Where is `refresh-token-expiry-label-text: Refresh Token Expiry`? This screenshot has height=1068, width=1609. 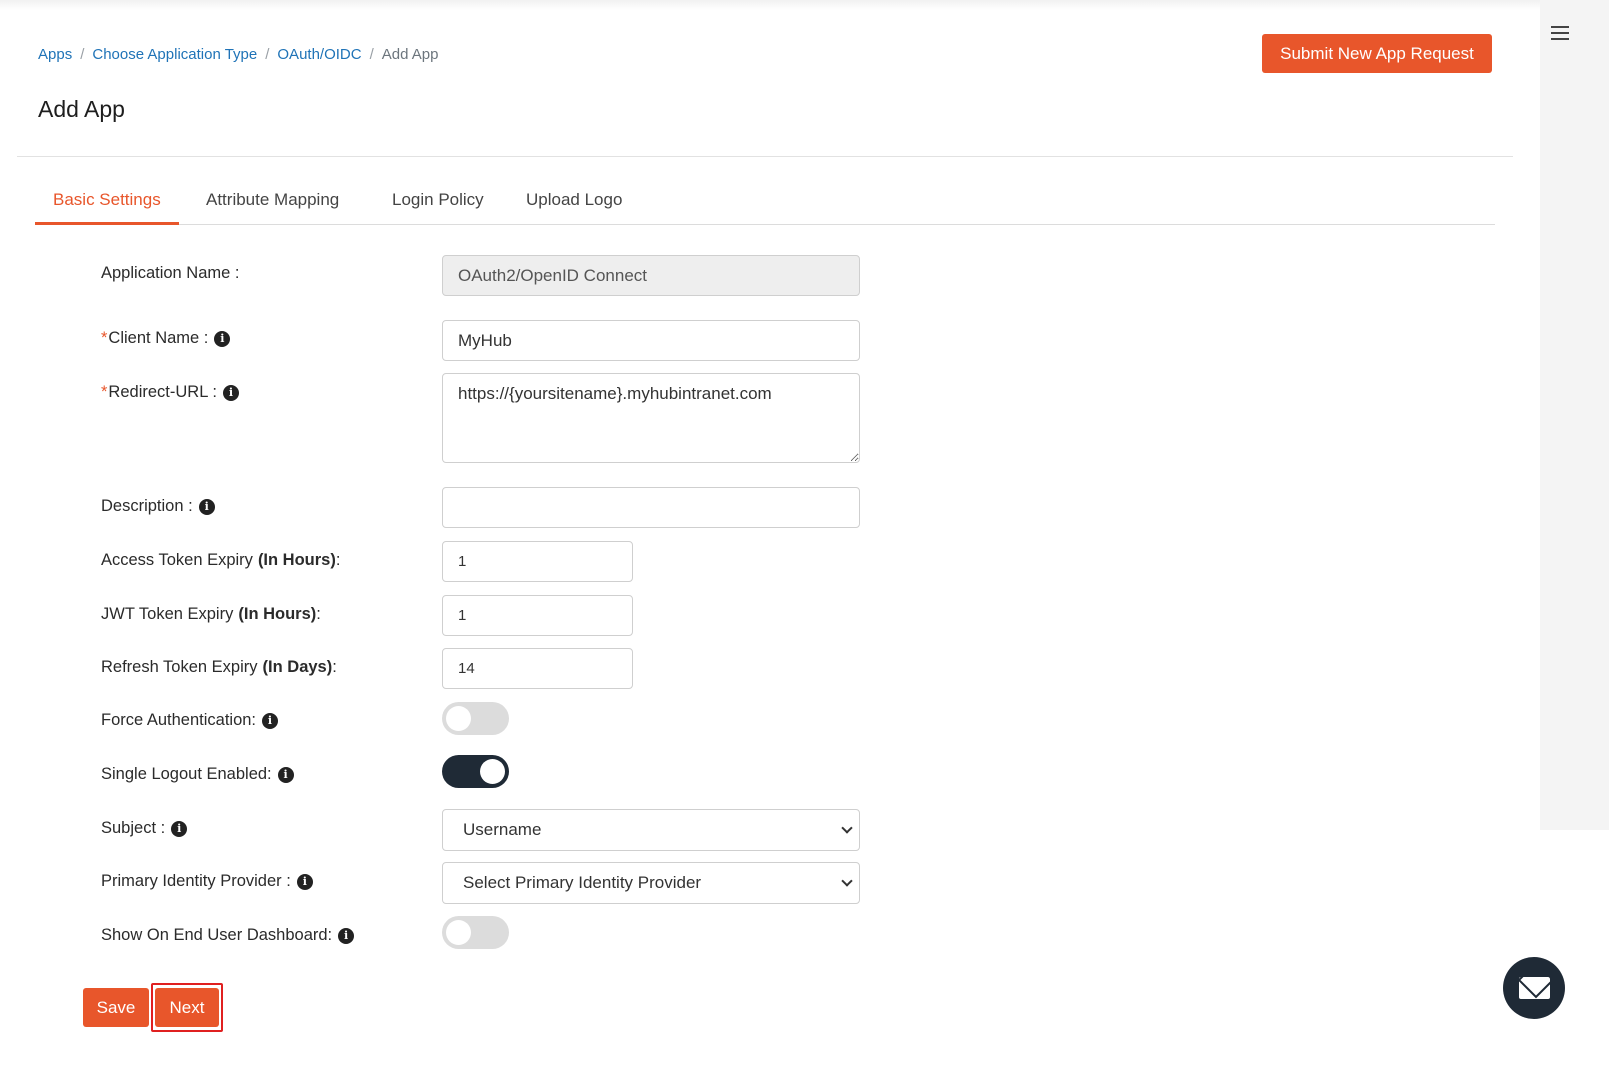 refresh-token-expiry-label-text: Refresh Token Expiry is located at coordinates (179, 667).